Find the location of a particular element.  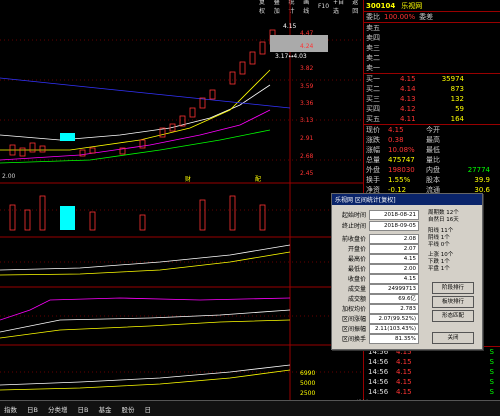

axis-left-label: 2.00 is located at coordinates (9, 176).